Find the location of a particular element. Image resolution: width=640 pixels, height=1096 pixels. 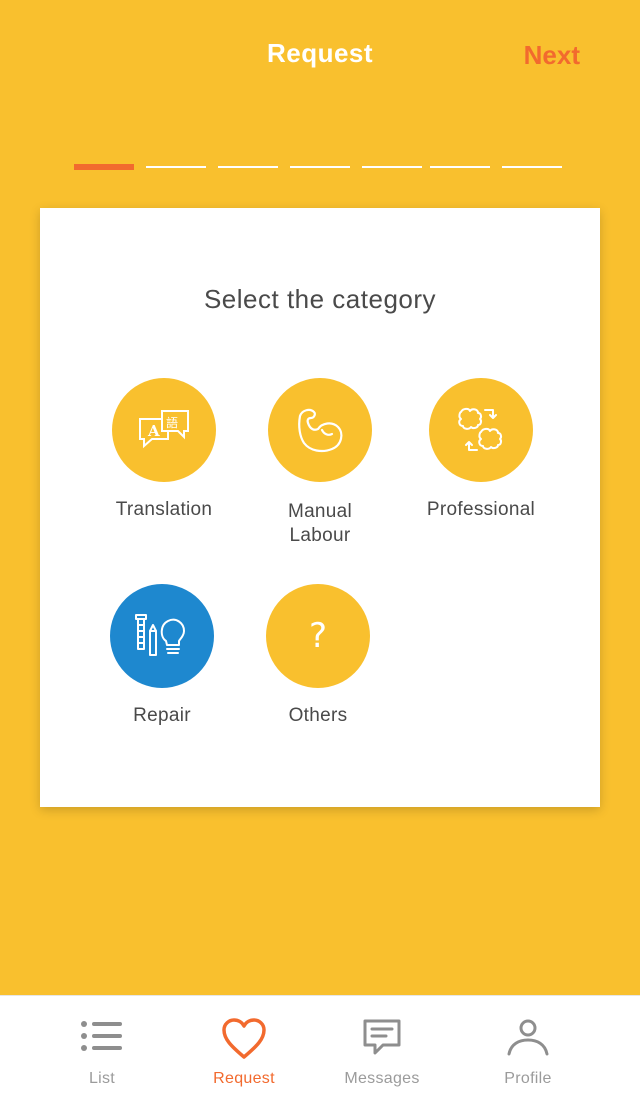

category-label: Others is located at coordinates (318, 715).